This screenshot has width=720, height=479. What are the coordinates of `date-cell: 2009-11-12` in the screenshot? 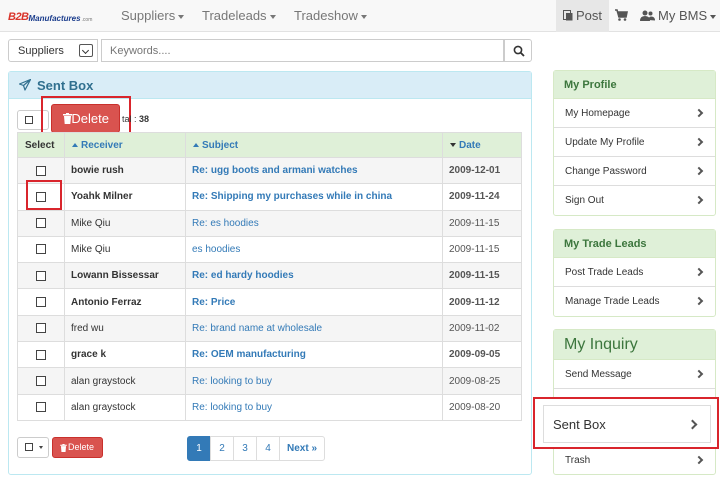 It's located at (482, 302).